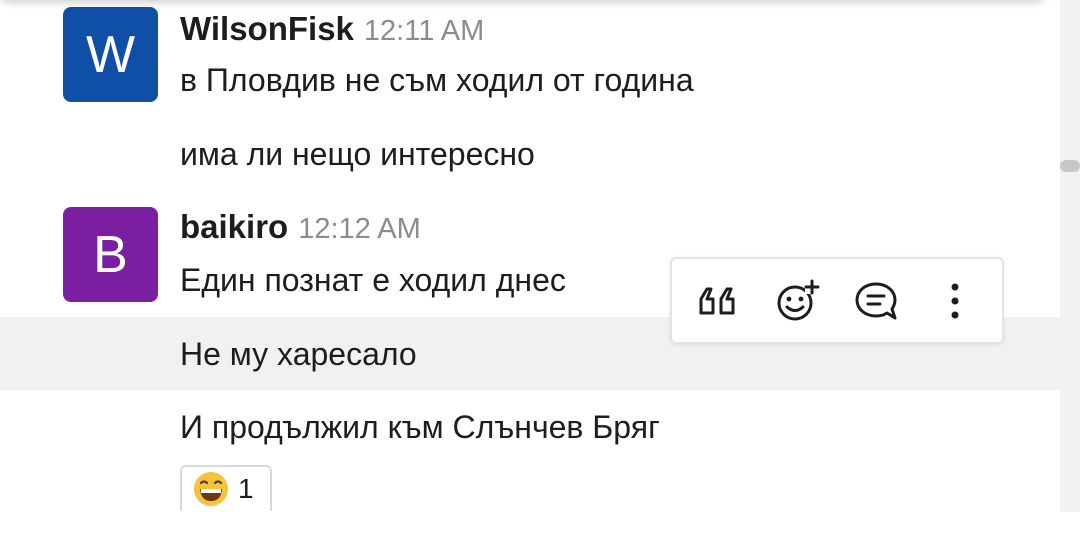 This screenshot has height=554, width=1080. I want to click on quote-icon, so click(717, 300).